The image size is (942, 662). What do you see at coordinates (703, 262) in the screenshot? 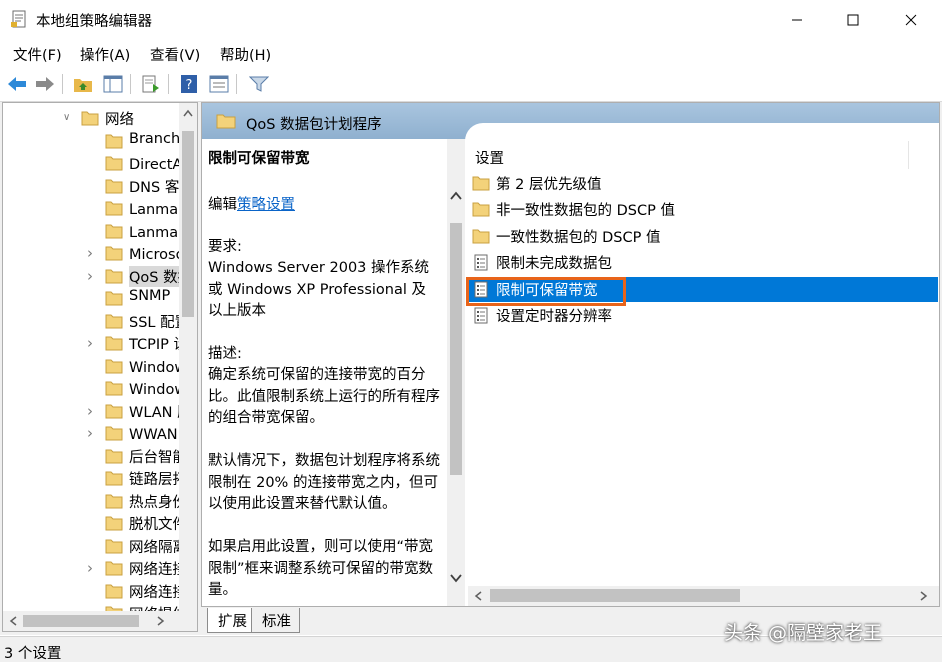
I see `policy-setting-row: 限制未完成数据包` at bounding box center [703, 262].